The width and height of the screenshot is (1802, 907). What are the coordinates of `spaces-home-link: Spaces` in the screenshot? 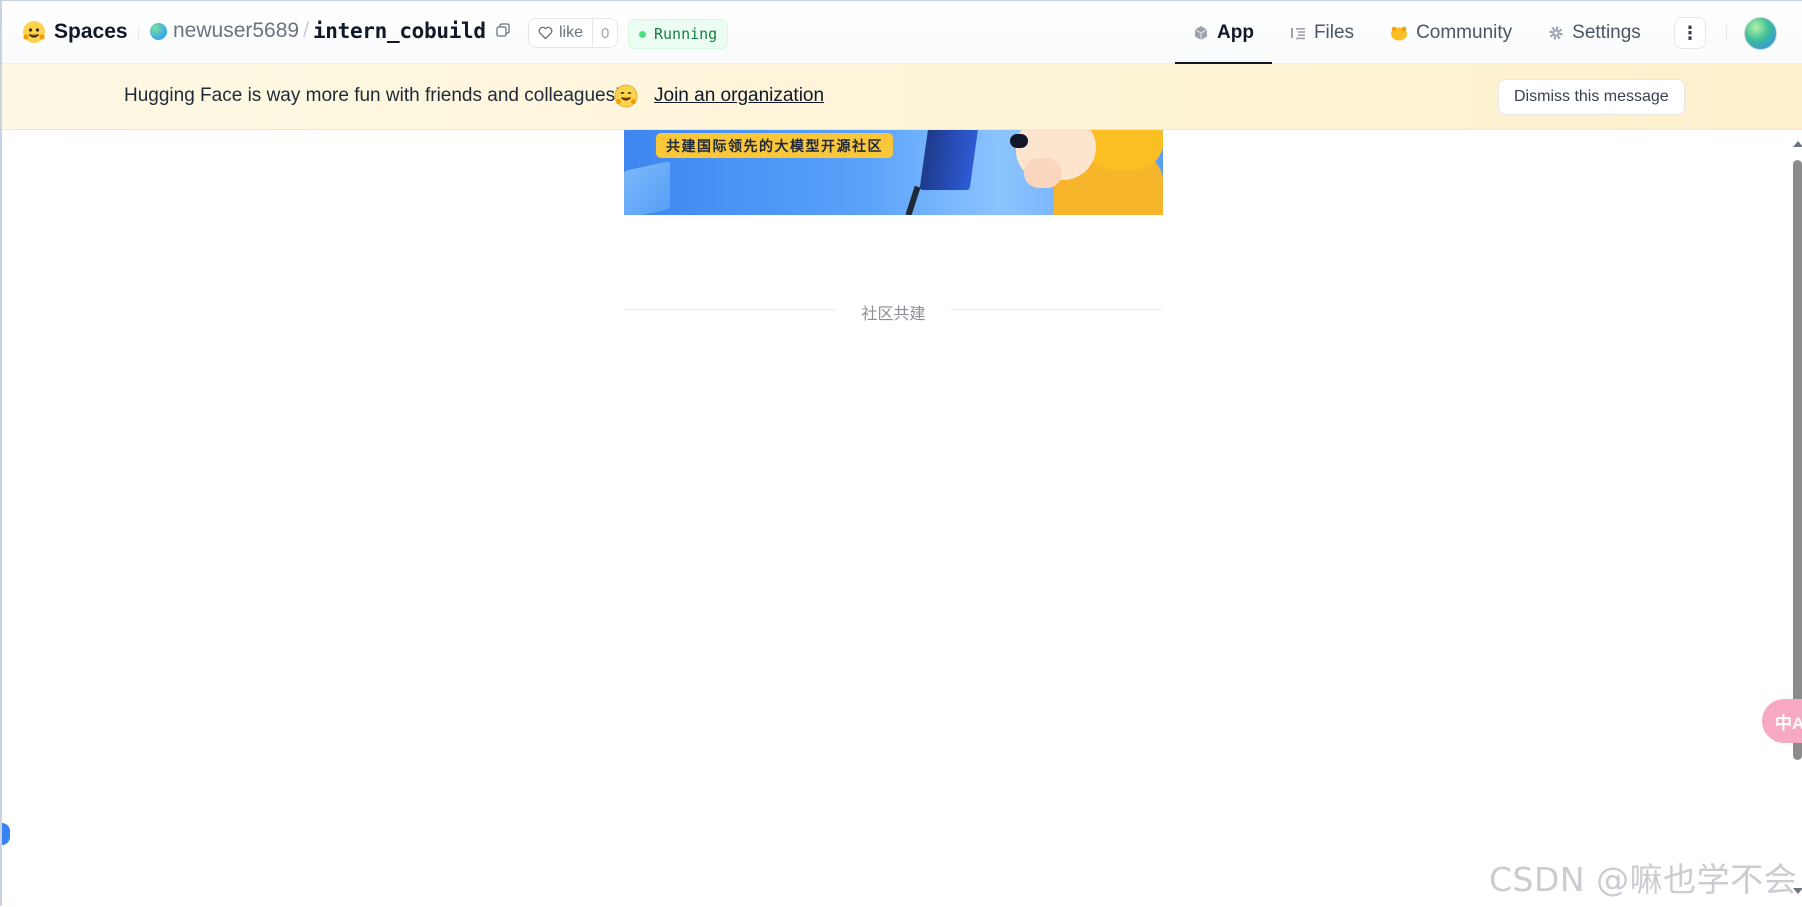 It's located at (75, 32).